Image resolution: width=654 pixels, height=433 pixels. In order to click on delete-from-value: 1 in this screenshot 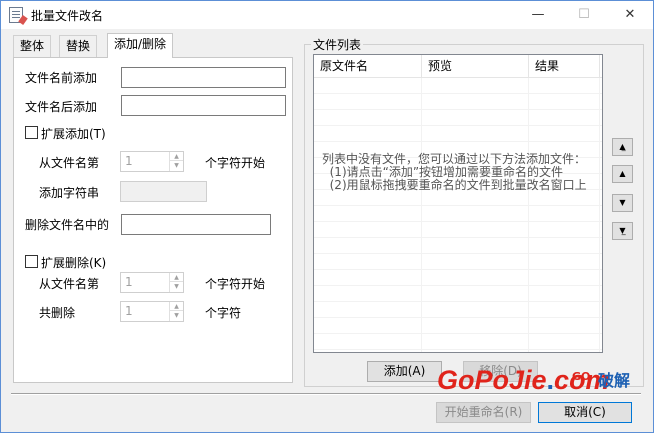, I will do `click(129, 282)`.